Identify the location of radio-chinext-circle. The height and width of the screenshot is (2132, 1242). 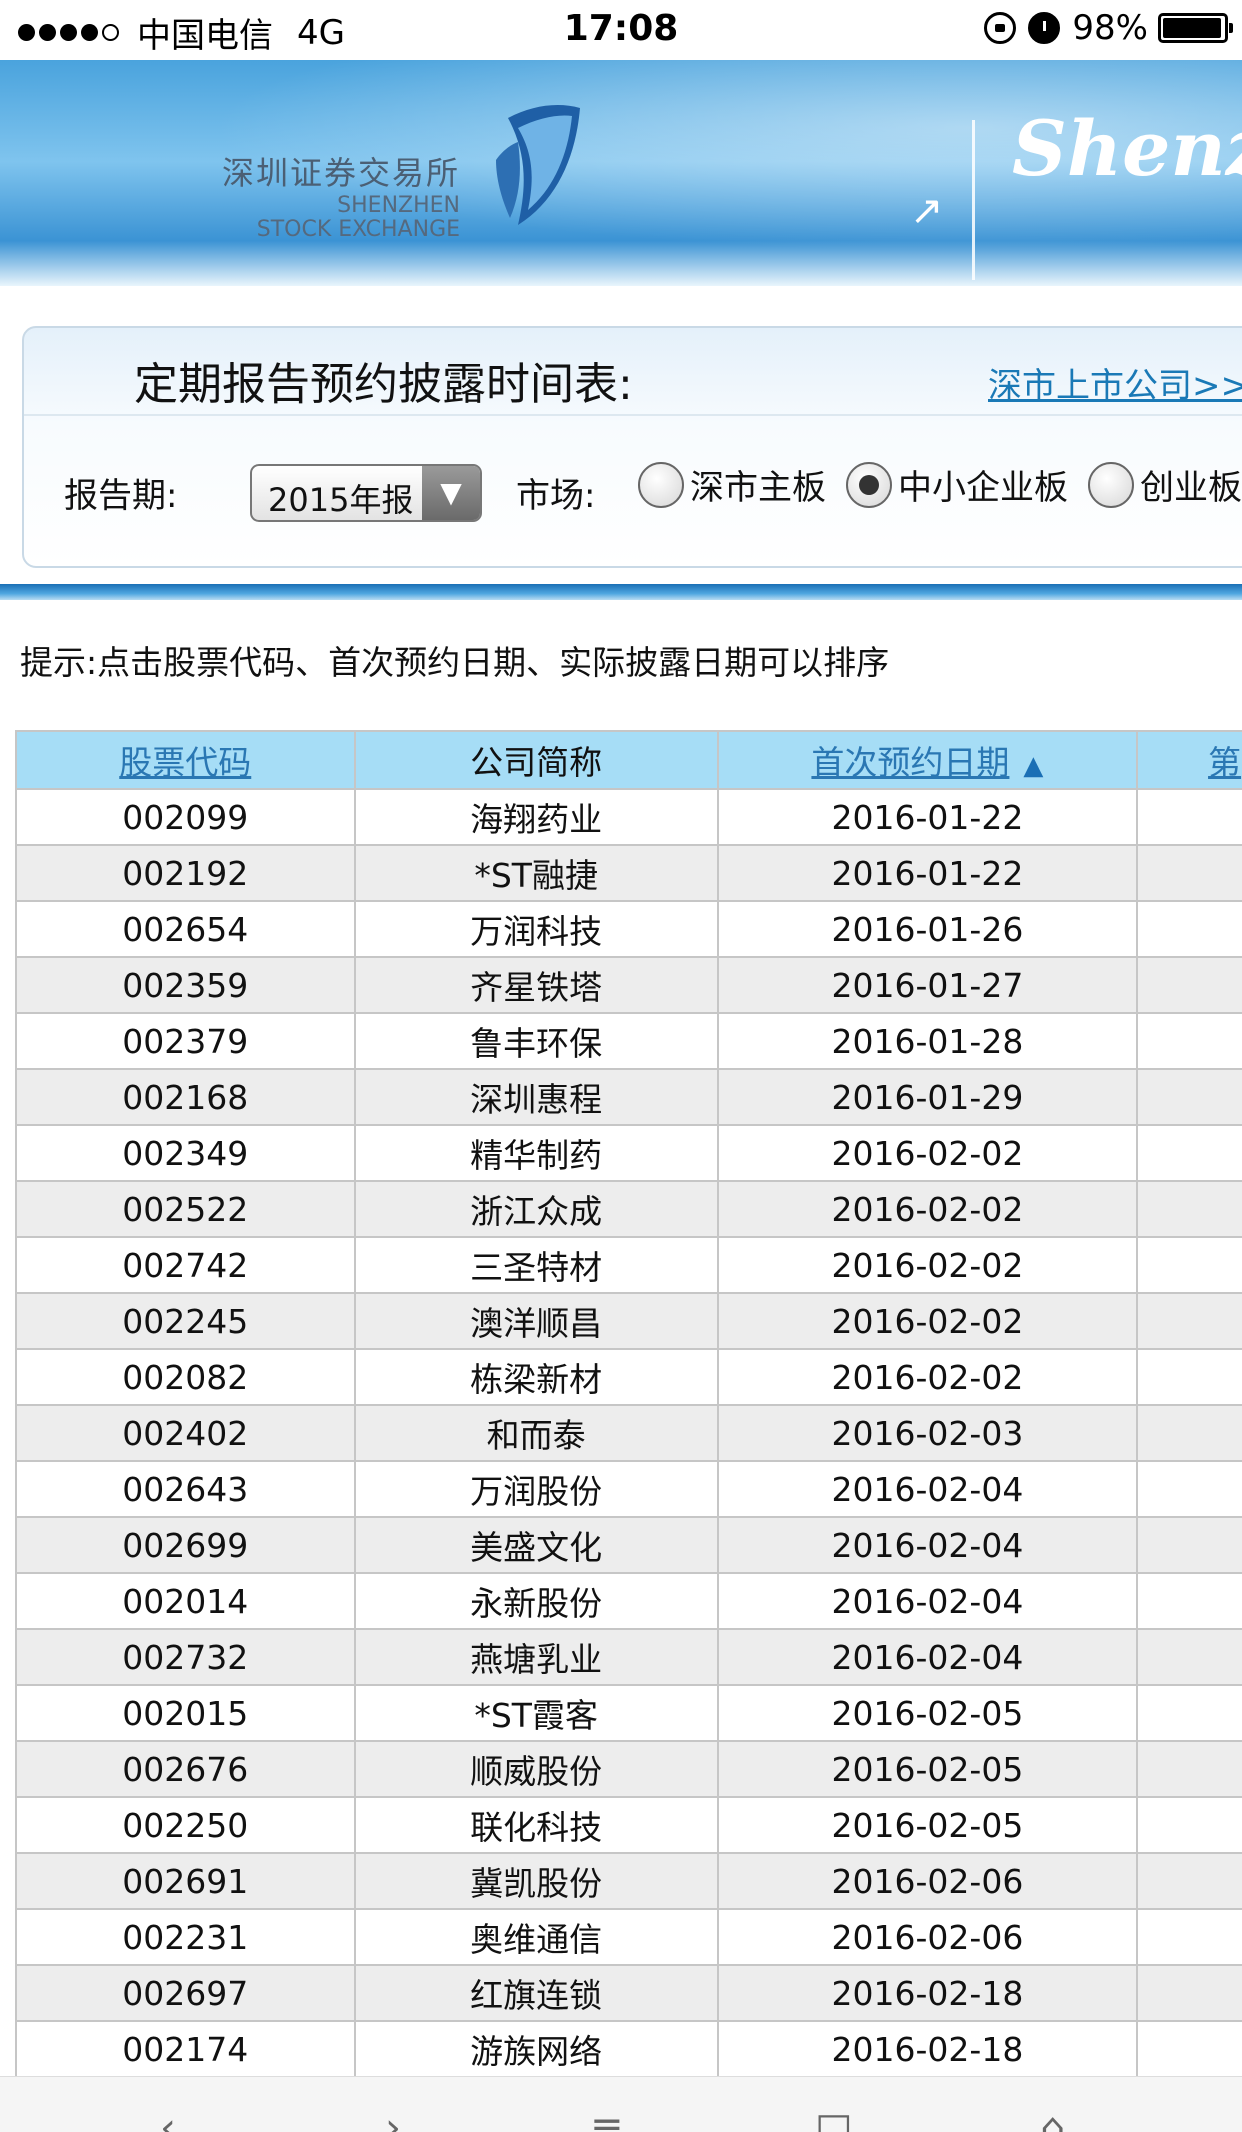
(1111, 484).